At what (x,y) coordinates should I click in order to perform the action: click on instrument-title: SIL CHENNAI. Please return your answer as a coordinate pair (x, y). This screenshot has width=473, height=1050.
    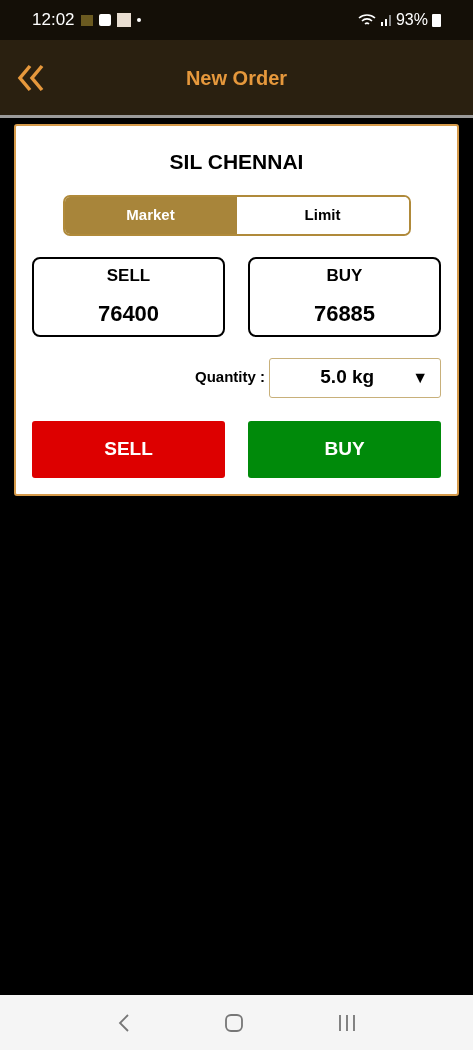
    Looking at the image, I should click on (236, 162).